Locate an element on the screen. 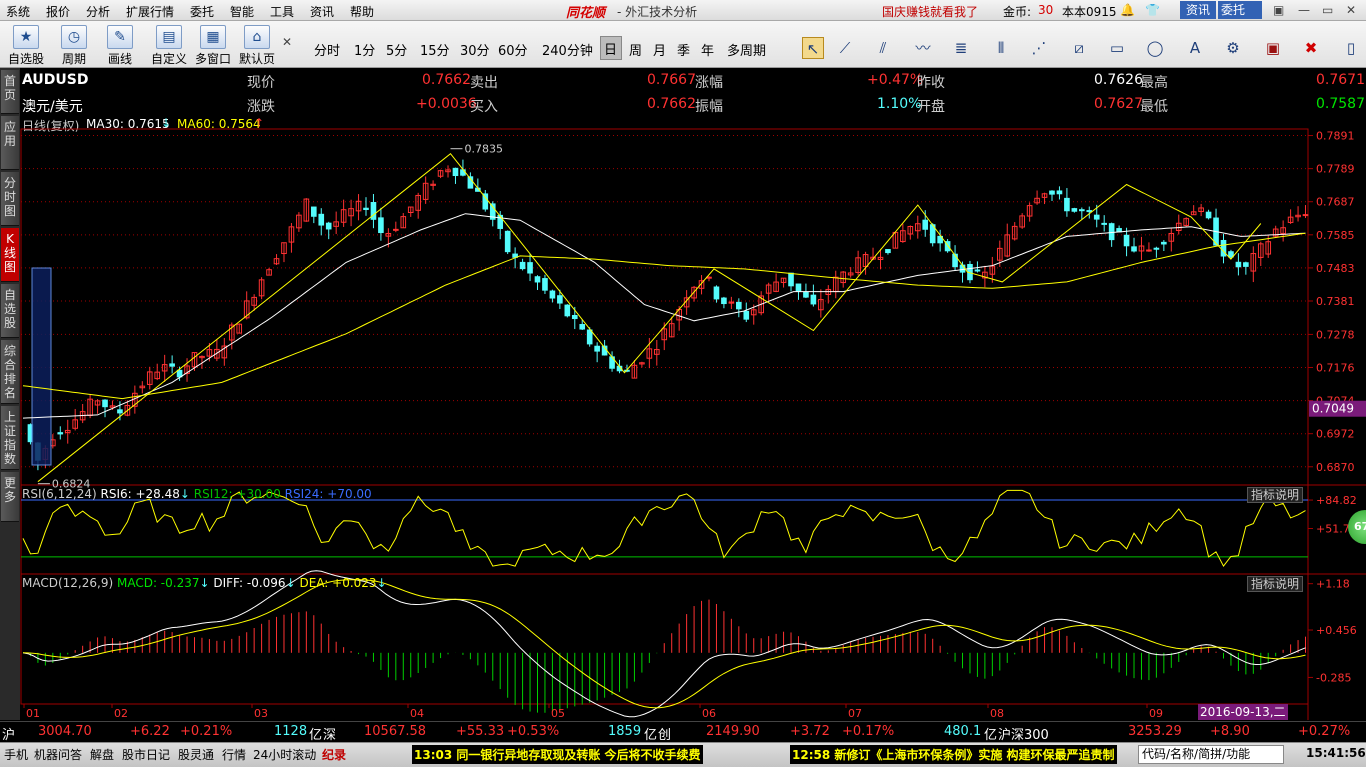 This screenshot has width=1366, height=767. period-month: 月 is located at coordinates (659, 49).